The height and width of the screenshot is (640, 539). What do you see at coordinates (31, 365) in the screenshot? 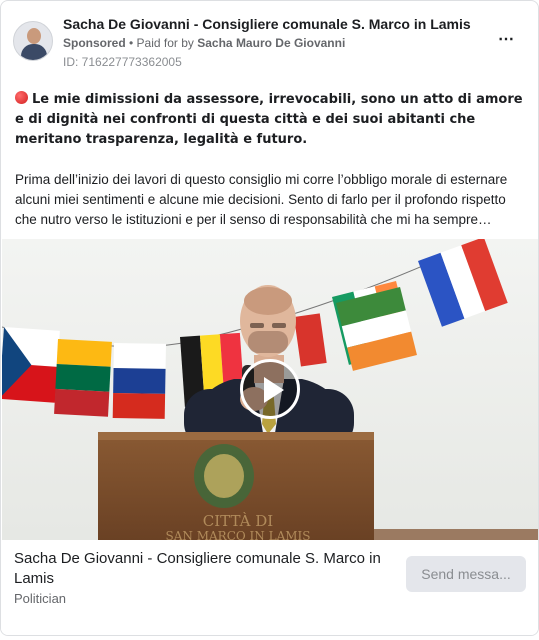
I see `flag-czech` at bounding box center [31, 365].